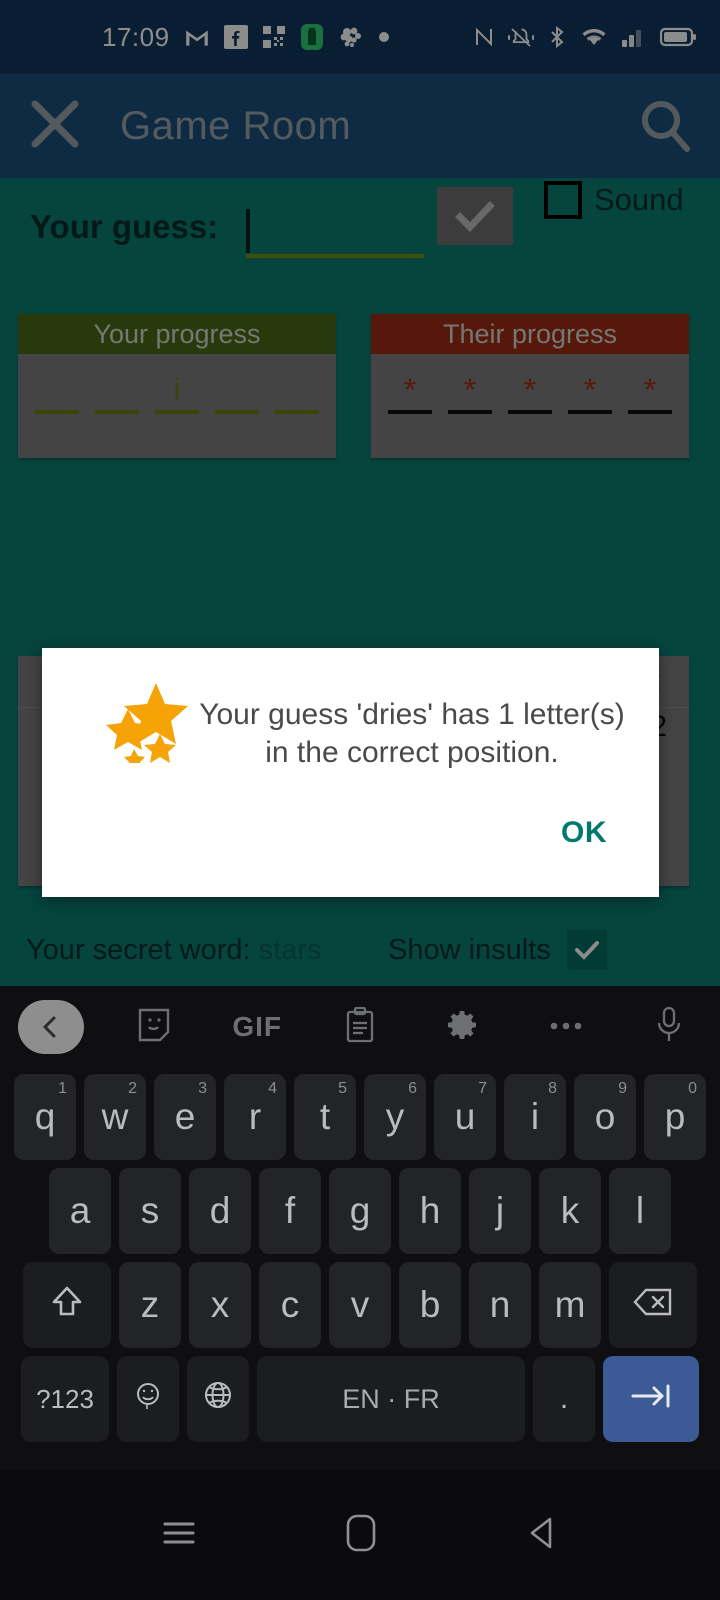  I want to click on key-label: k, so click(570, 1210).